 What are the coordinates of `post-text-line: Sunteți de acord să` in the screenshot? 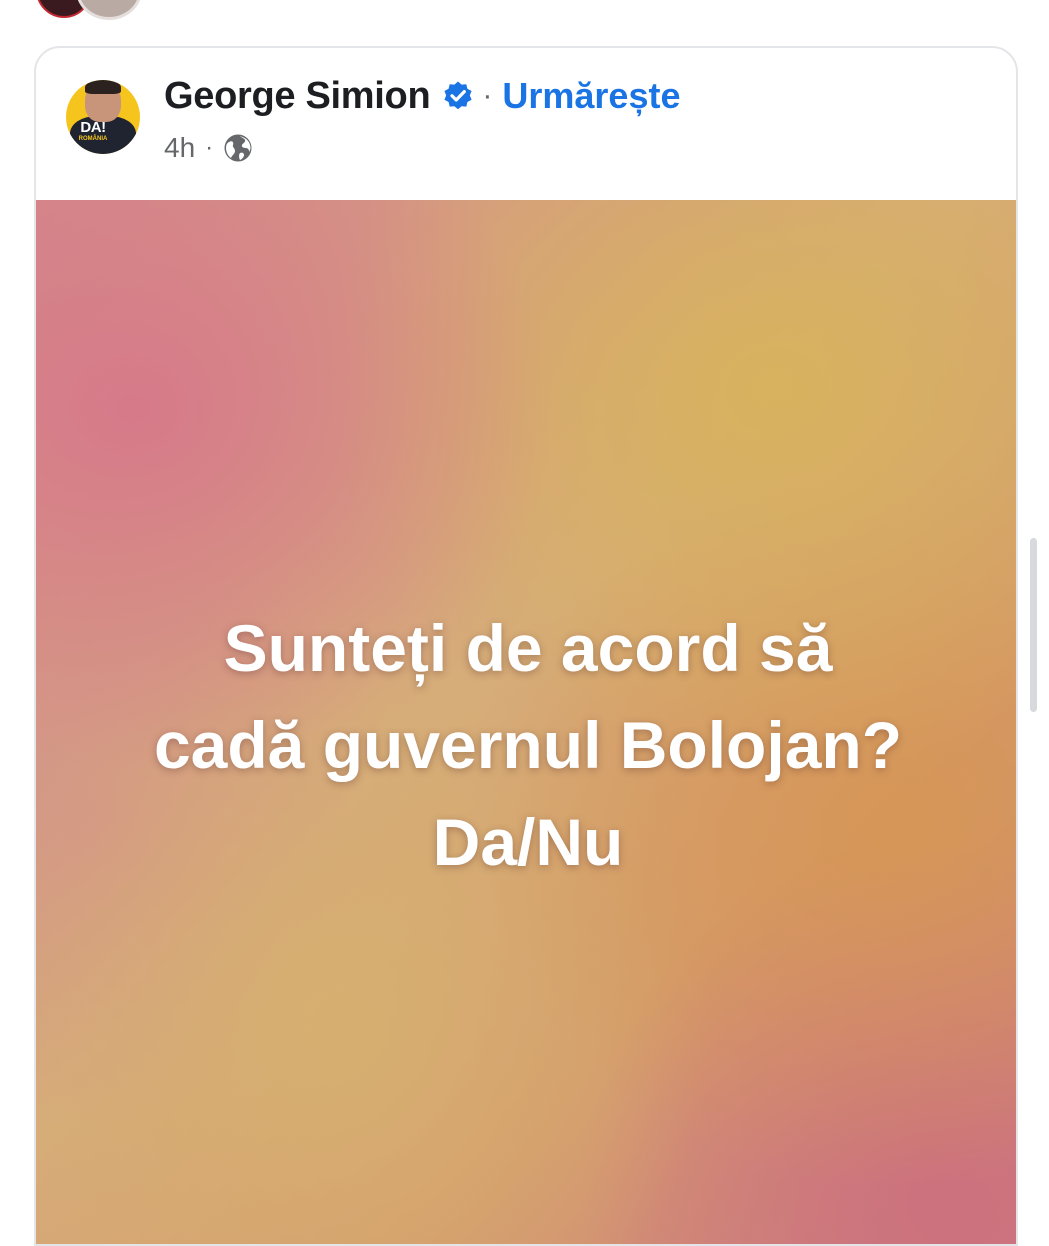 It's located at (528, 648).